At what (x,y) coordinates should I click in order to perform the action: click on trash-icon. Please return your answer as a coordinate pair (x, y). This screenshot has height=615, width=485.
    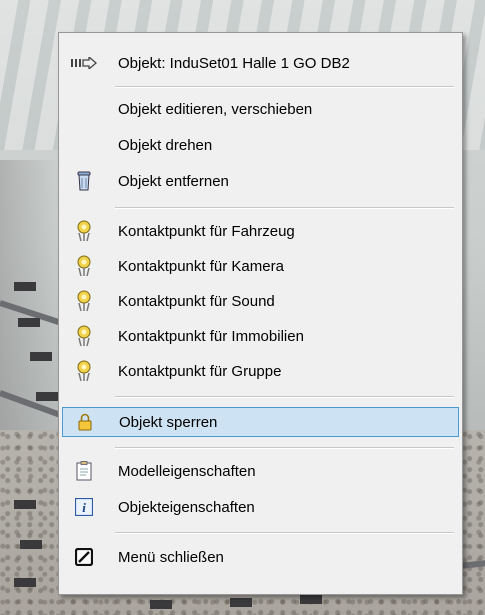
    Looking at the image, I should click on (84, 181).